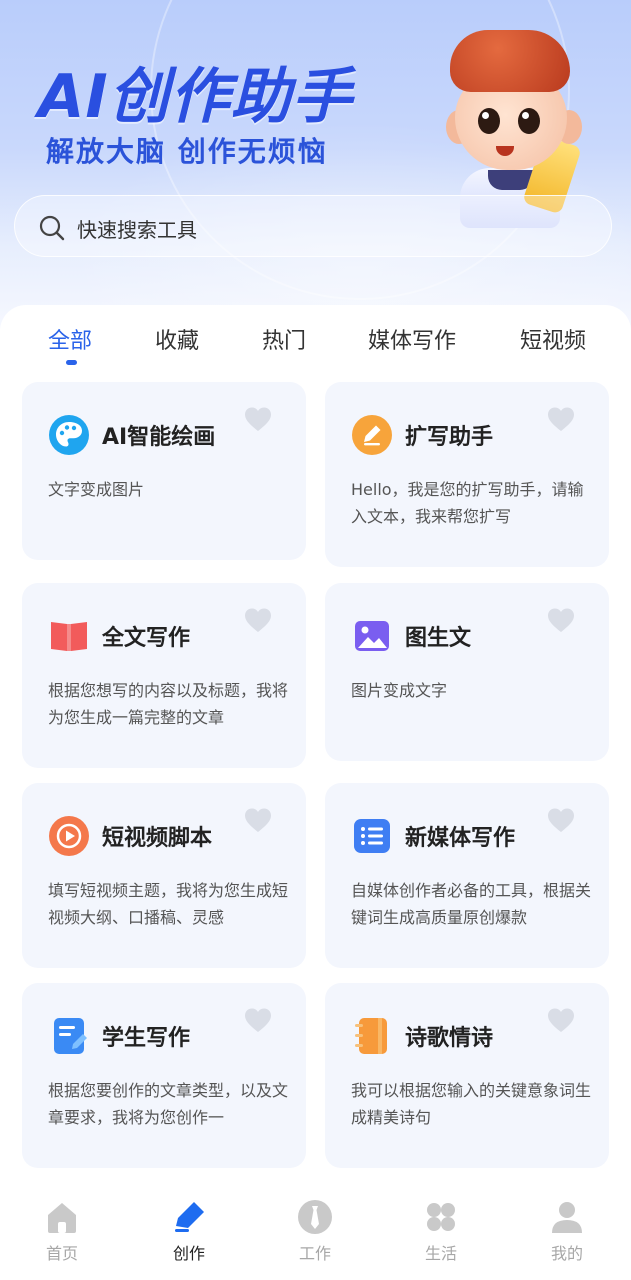 Image resolution: width=631 pixels, height=1280 pixels. What do you see at coordinates (467, 672) in the screenshot?
I see `tool-card-image-to-text: 图生文 图片变成文字` at bounding box center [467, 672].